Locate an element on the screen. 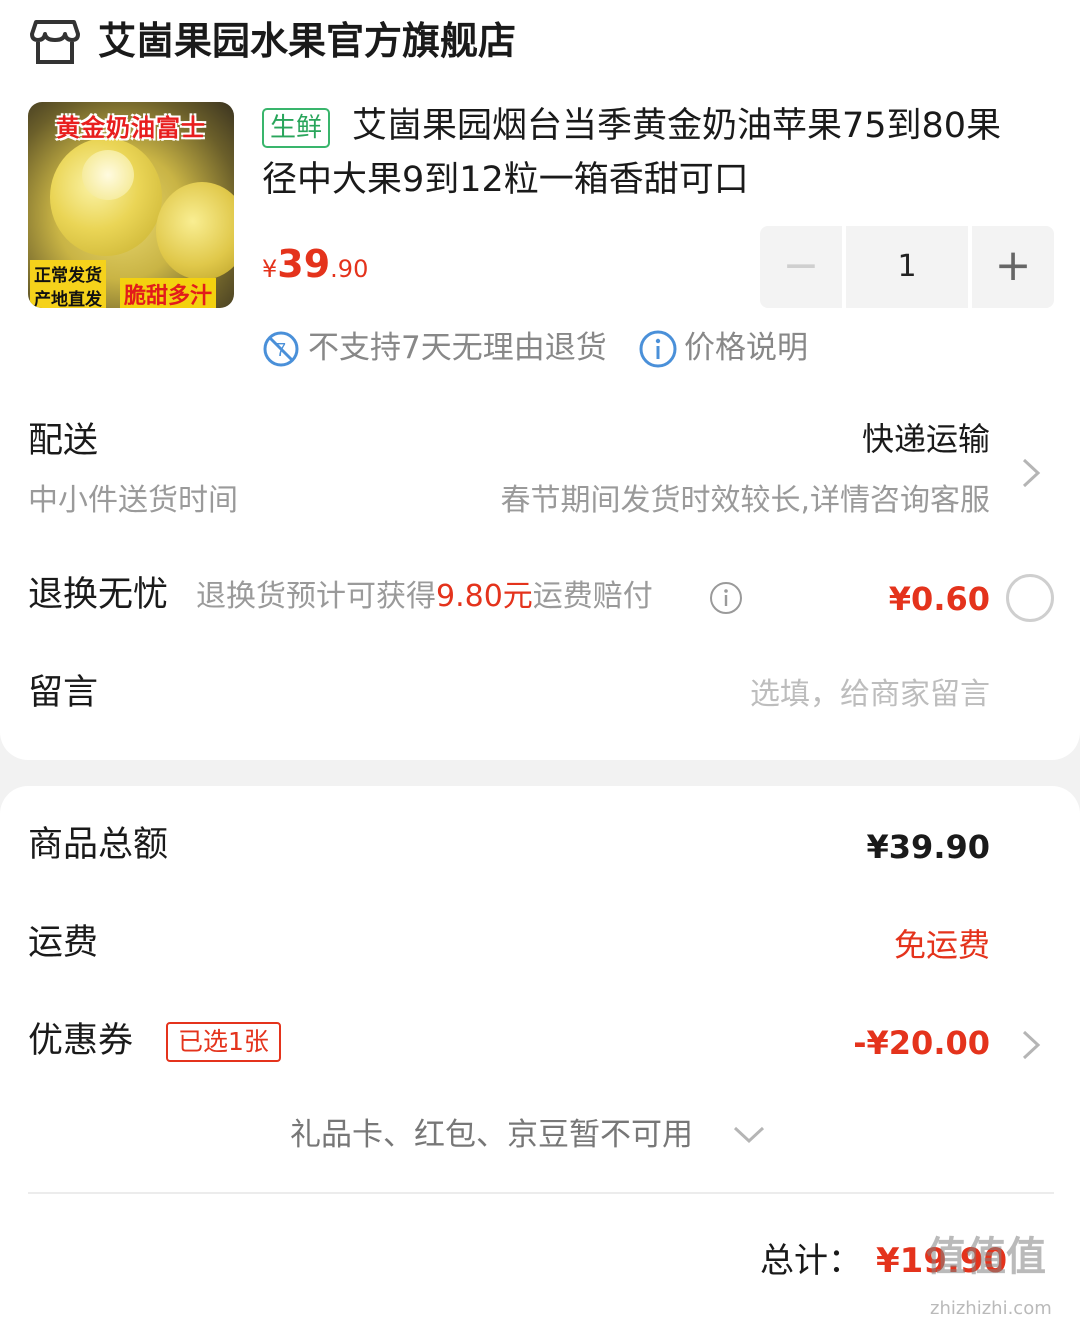  delivery-time-label: 中小件送货时间 is located at coordinates (133, 500).